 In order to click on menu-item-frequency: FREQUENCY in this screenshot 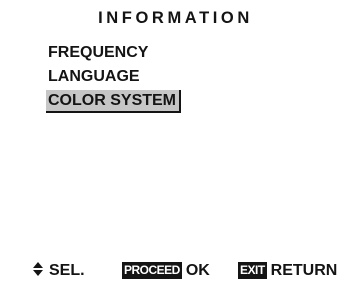, I will do `click(114, 53)`.